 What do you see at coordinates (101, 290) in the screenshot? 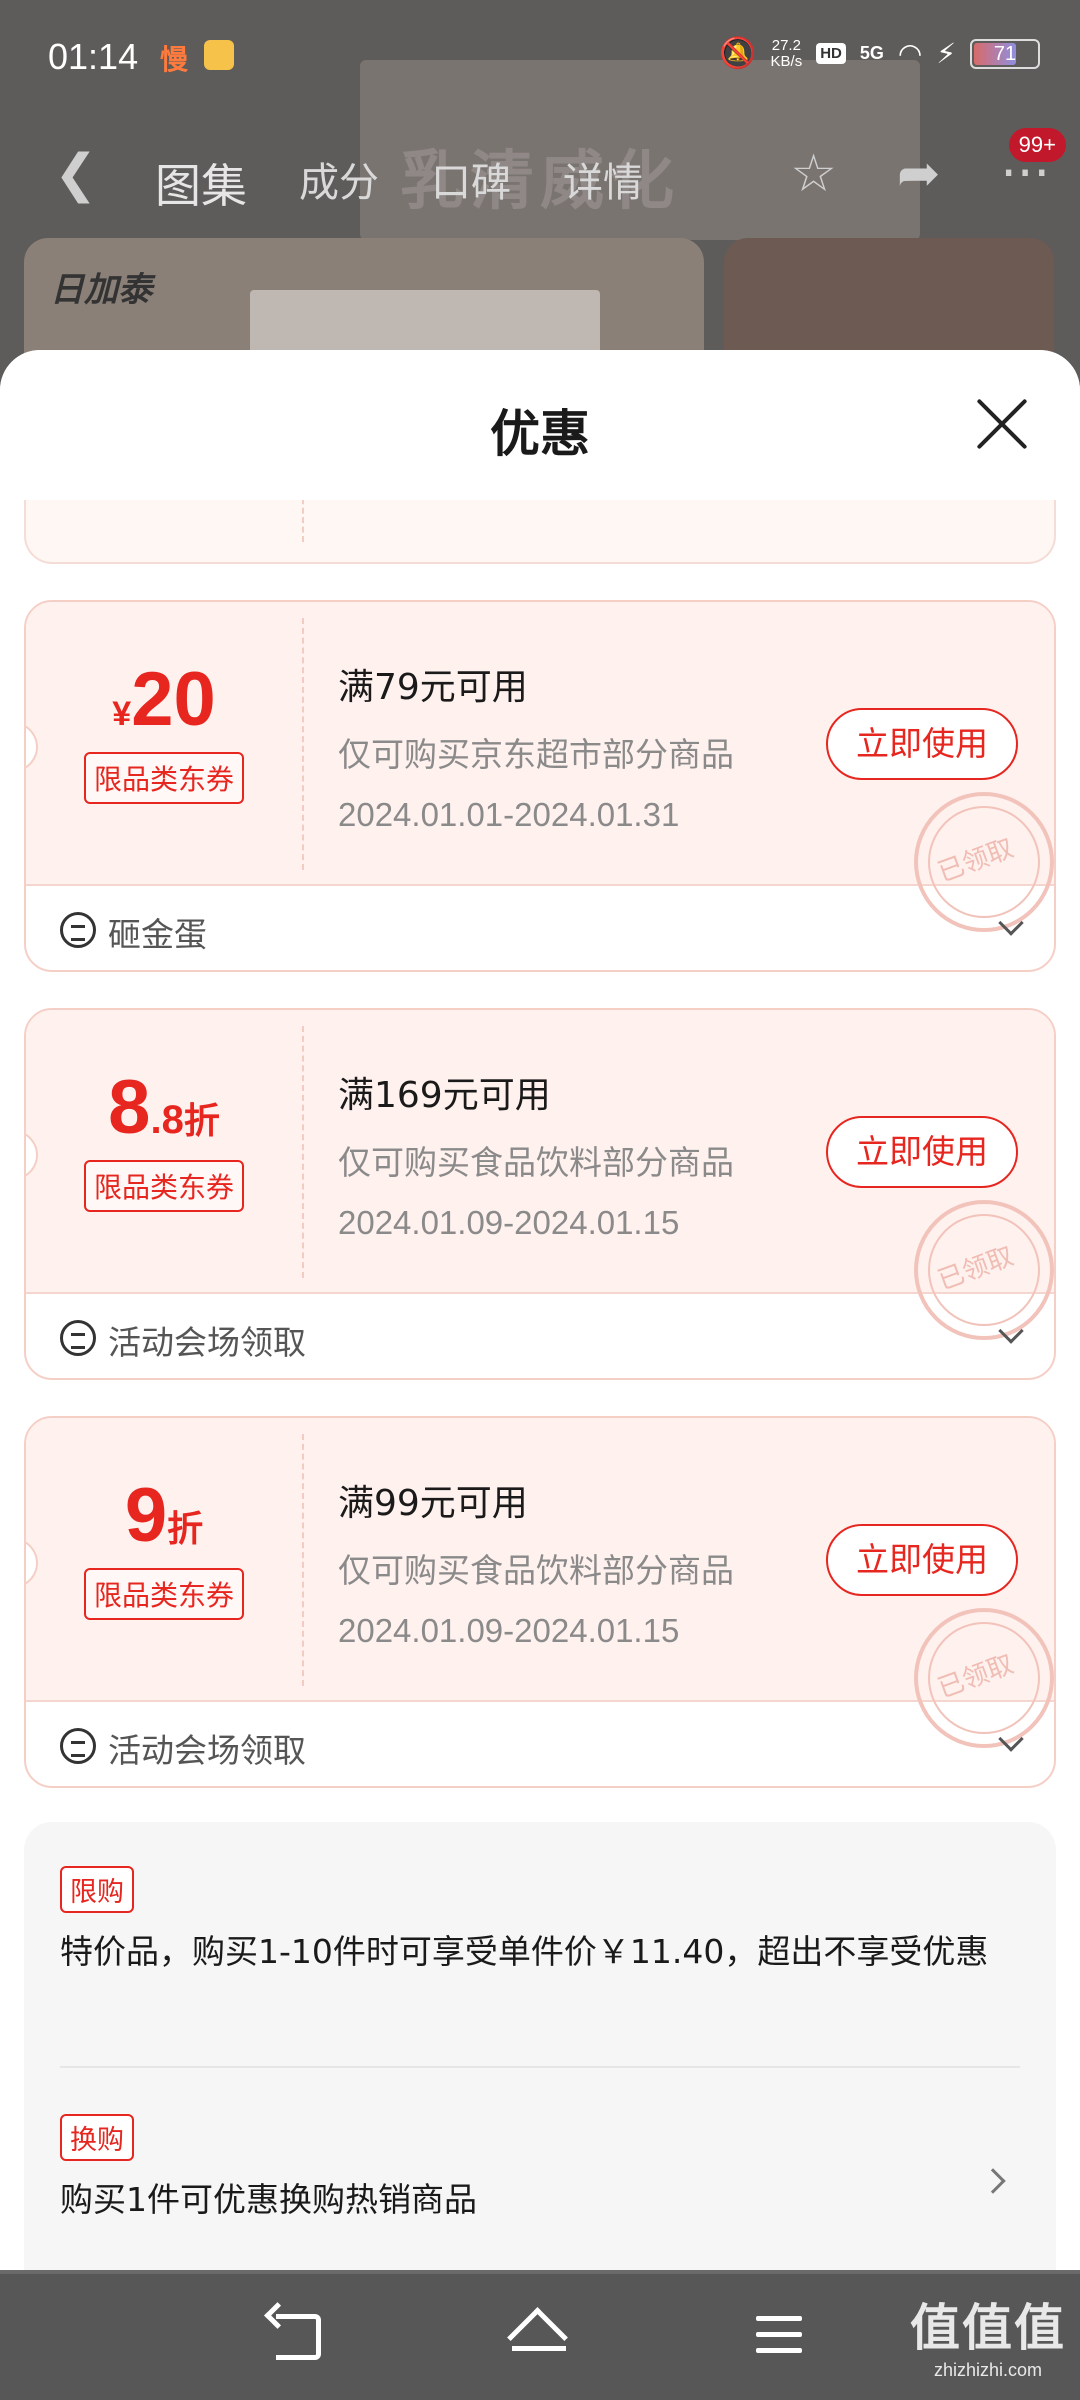
I see `brand-logo: 日加泰` at bounding box center [101, 290].